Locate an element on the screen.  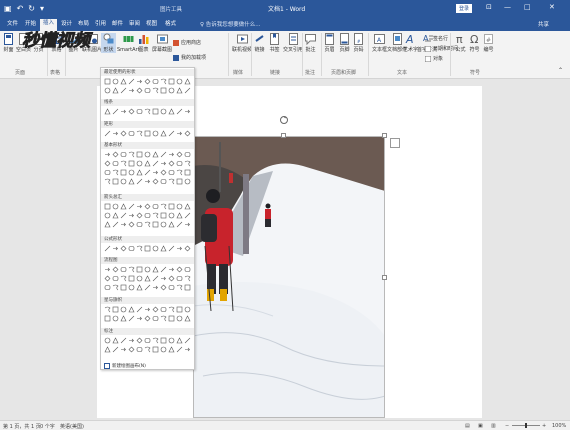
equation-button: π 公式 is located at coordinates (460, 43).